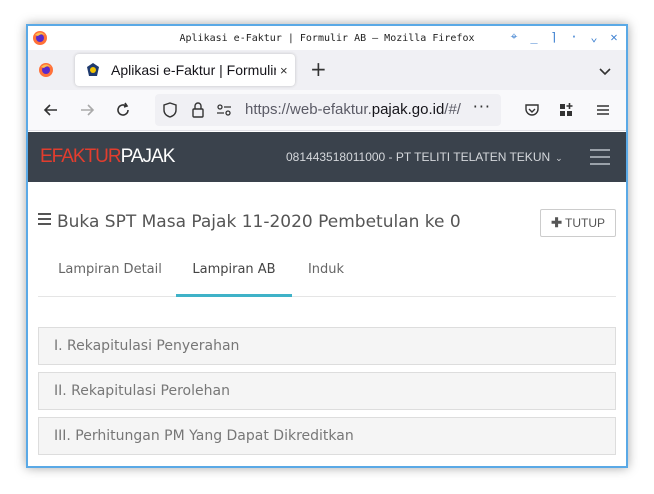 This screenshot has height=494, width=654. Describe the element at coordinates (408, 109) in the screenshot. I see `url-host: pajak.go.id` at that location.